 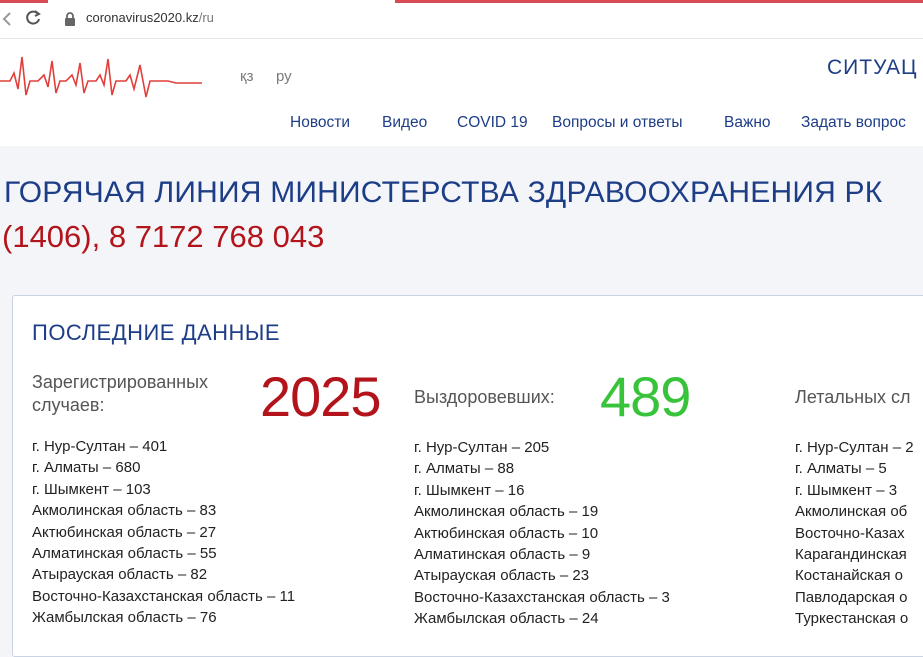 I want to click on lock-icon, so click(x=70, y=19).